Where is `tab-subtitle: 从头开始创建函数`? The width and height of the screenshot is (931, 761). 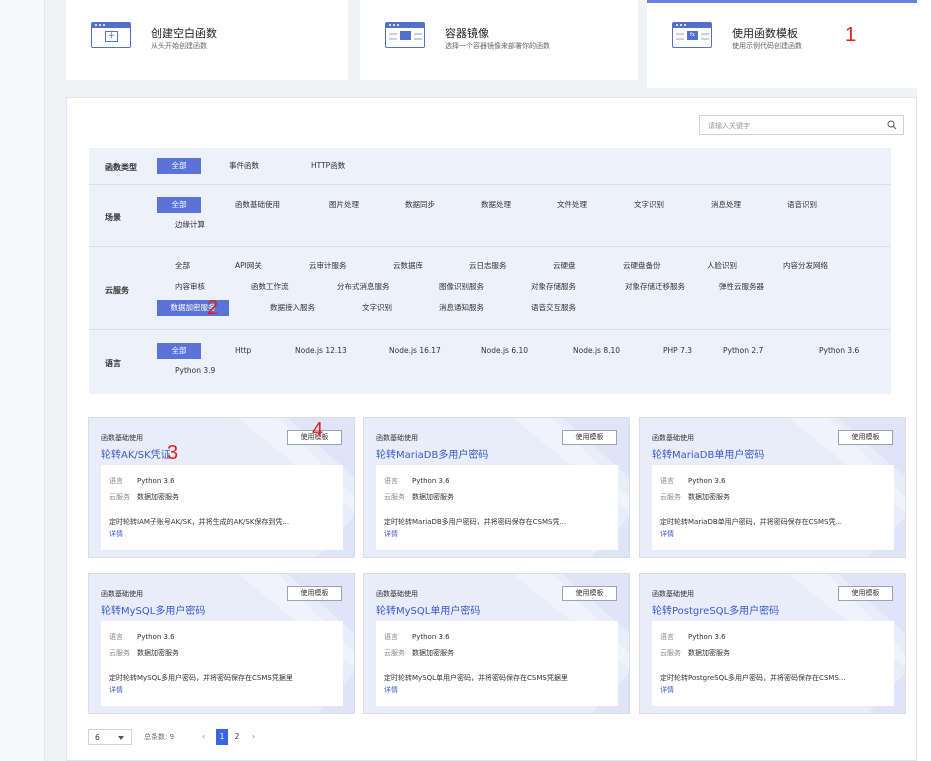
tab-subtitle: 从头开始创建函数 is located at coordinates (179, 46).